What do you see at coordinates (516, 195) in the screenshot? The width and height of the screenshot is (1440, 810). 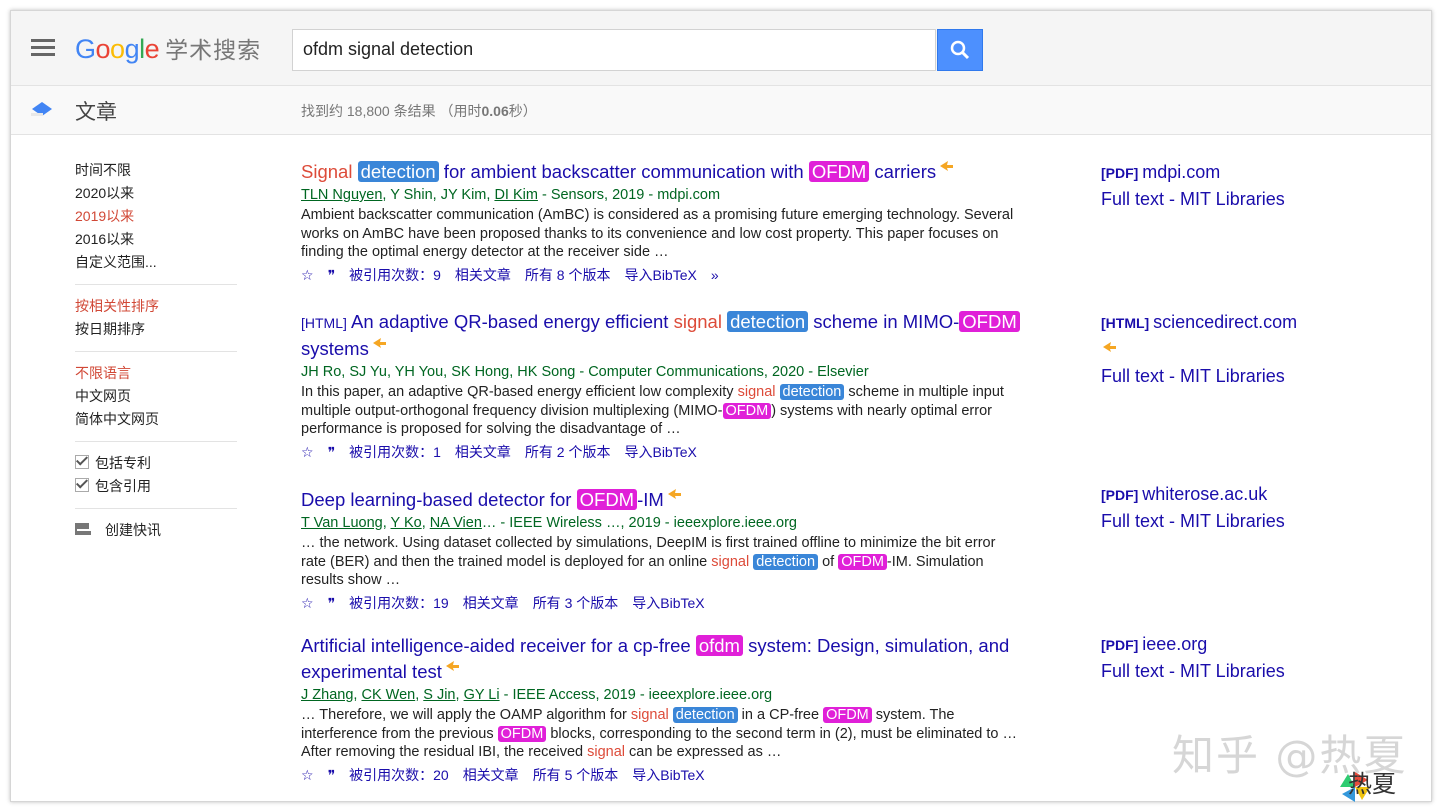 I see `author-link: DI Kim` at bounding box center [516, 195].